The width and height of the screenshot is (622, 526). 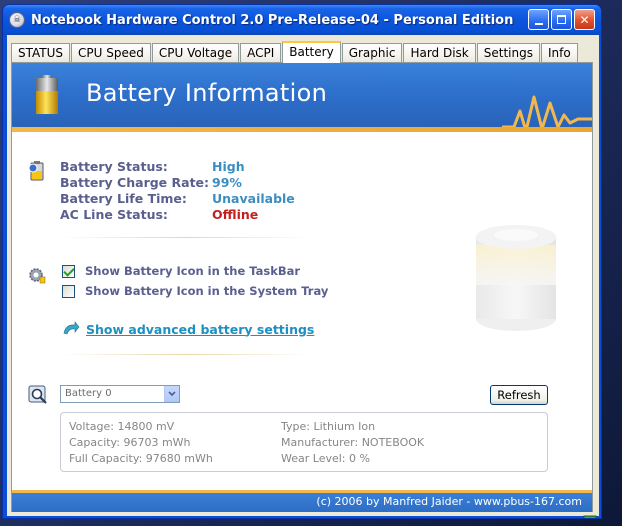 I want to click on taskbar-option: Show Battery Icon in the TaskBar, so click(x=181, y=271).